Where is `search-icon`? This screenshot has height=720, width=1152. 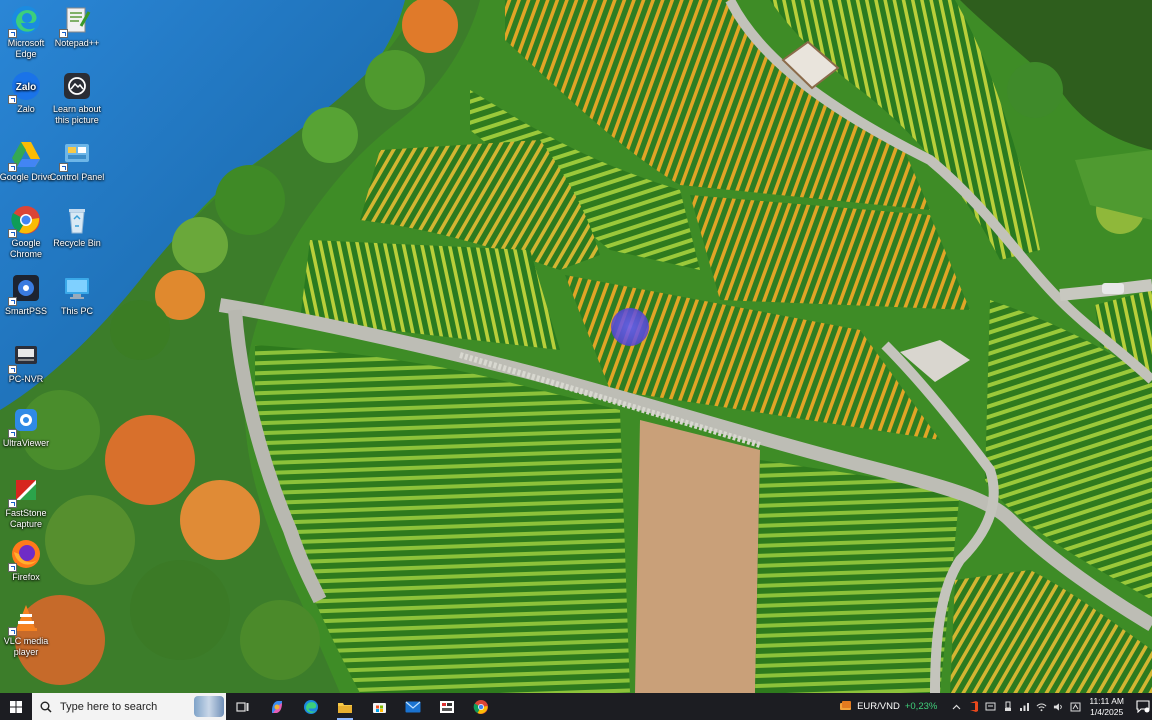 search-icon is located at coordinates (46, 707).